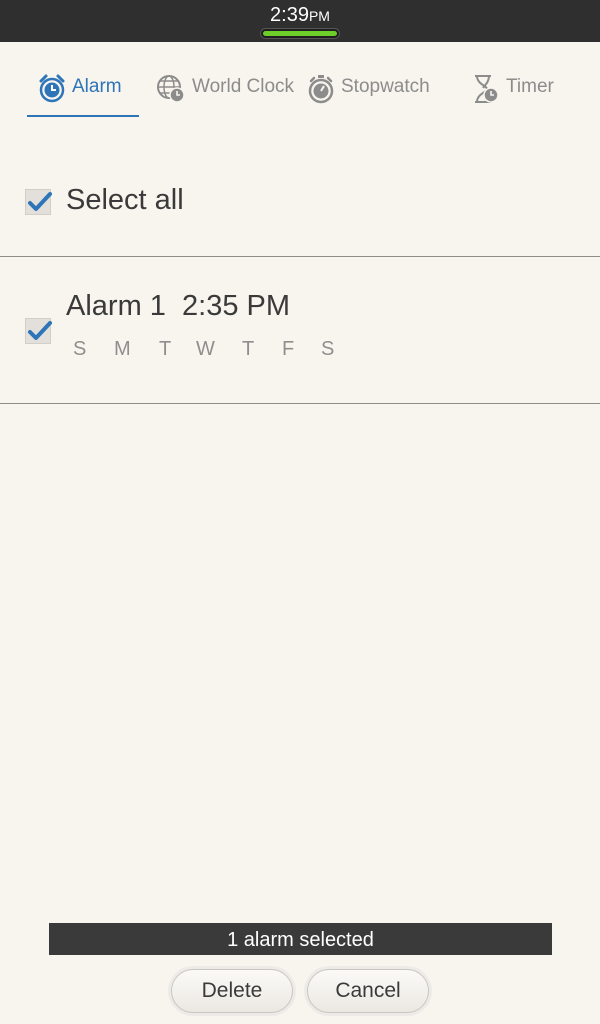 Image resolution: width=600 pixels, height=1024 pixels. I want to click on status-time-value: 2:39, so click(289, 15).